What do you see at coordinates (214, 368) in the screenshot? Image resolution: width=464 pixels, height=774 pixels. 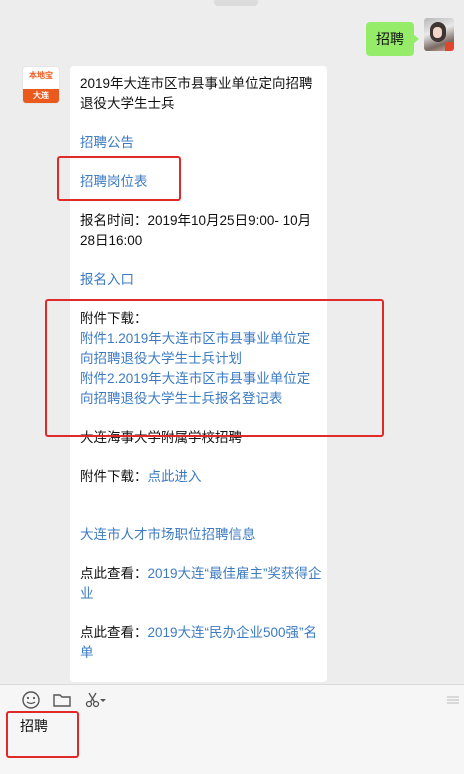 I see `highlight-box-attachments` at bounding box center [214, 368].